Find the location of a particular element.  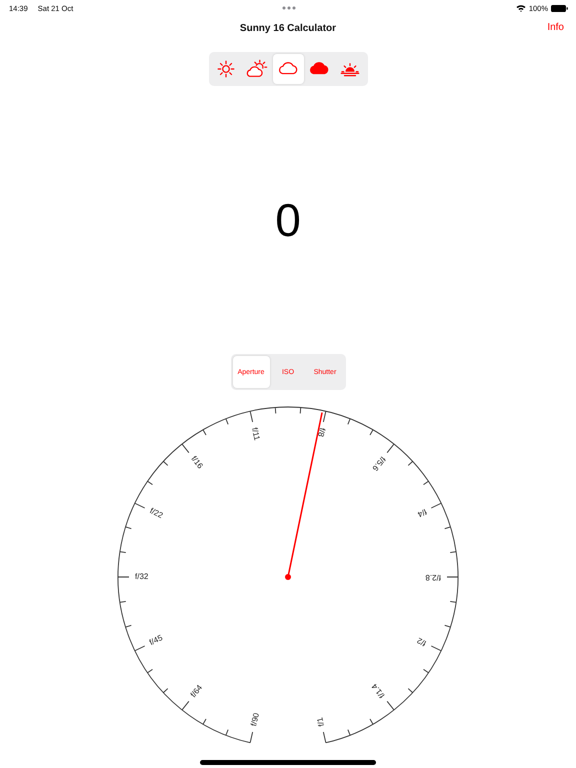

more-dots-icon is located at coordinates (289, 8).